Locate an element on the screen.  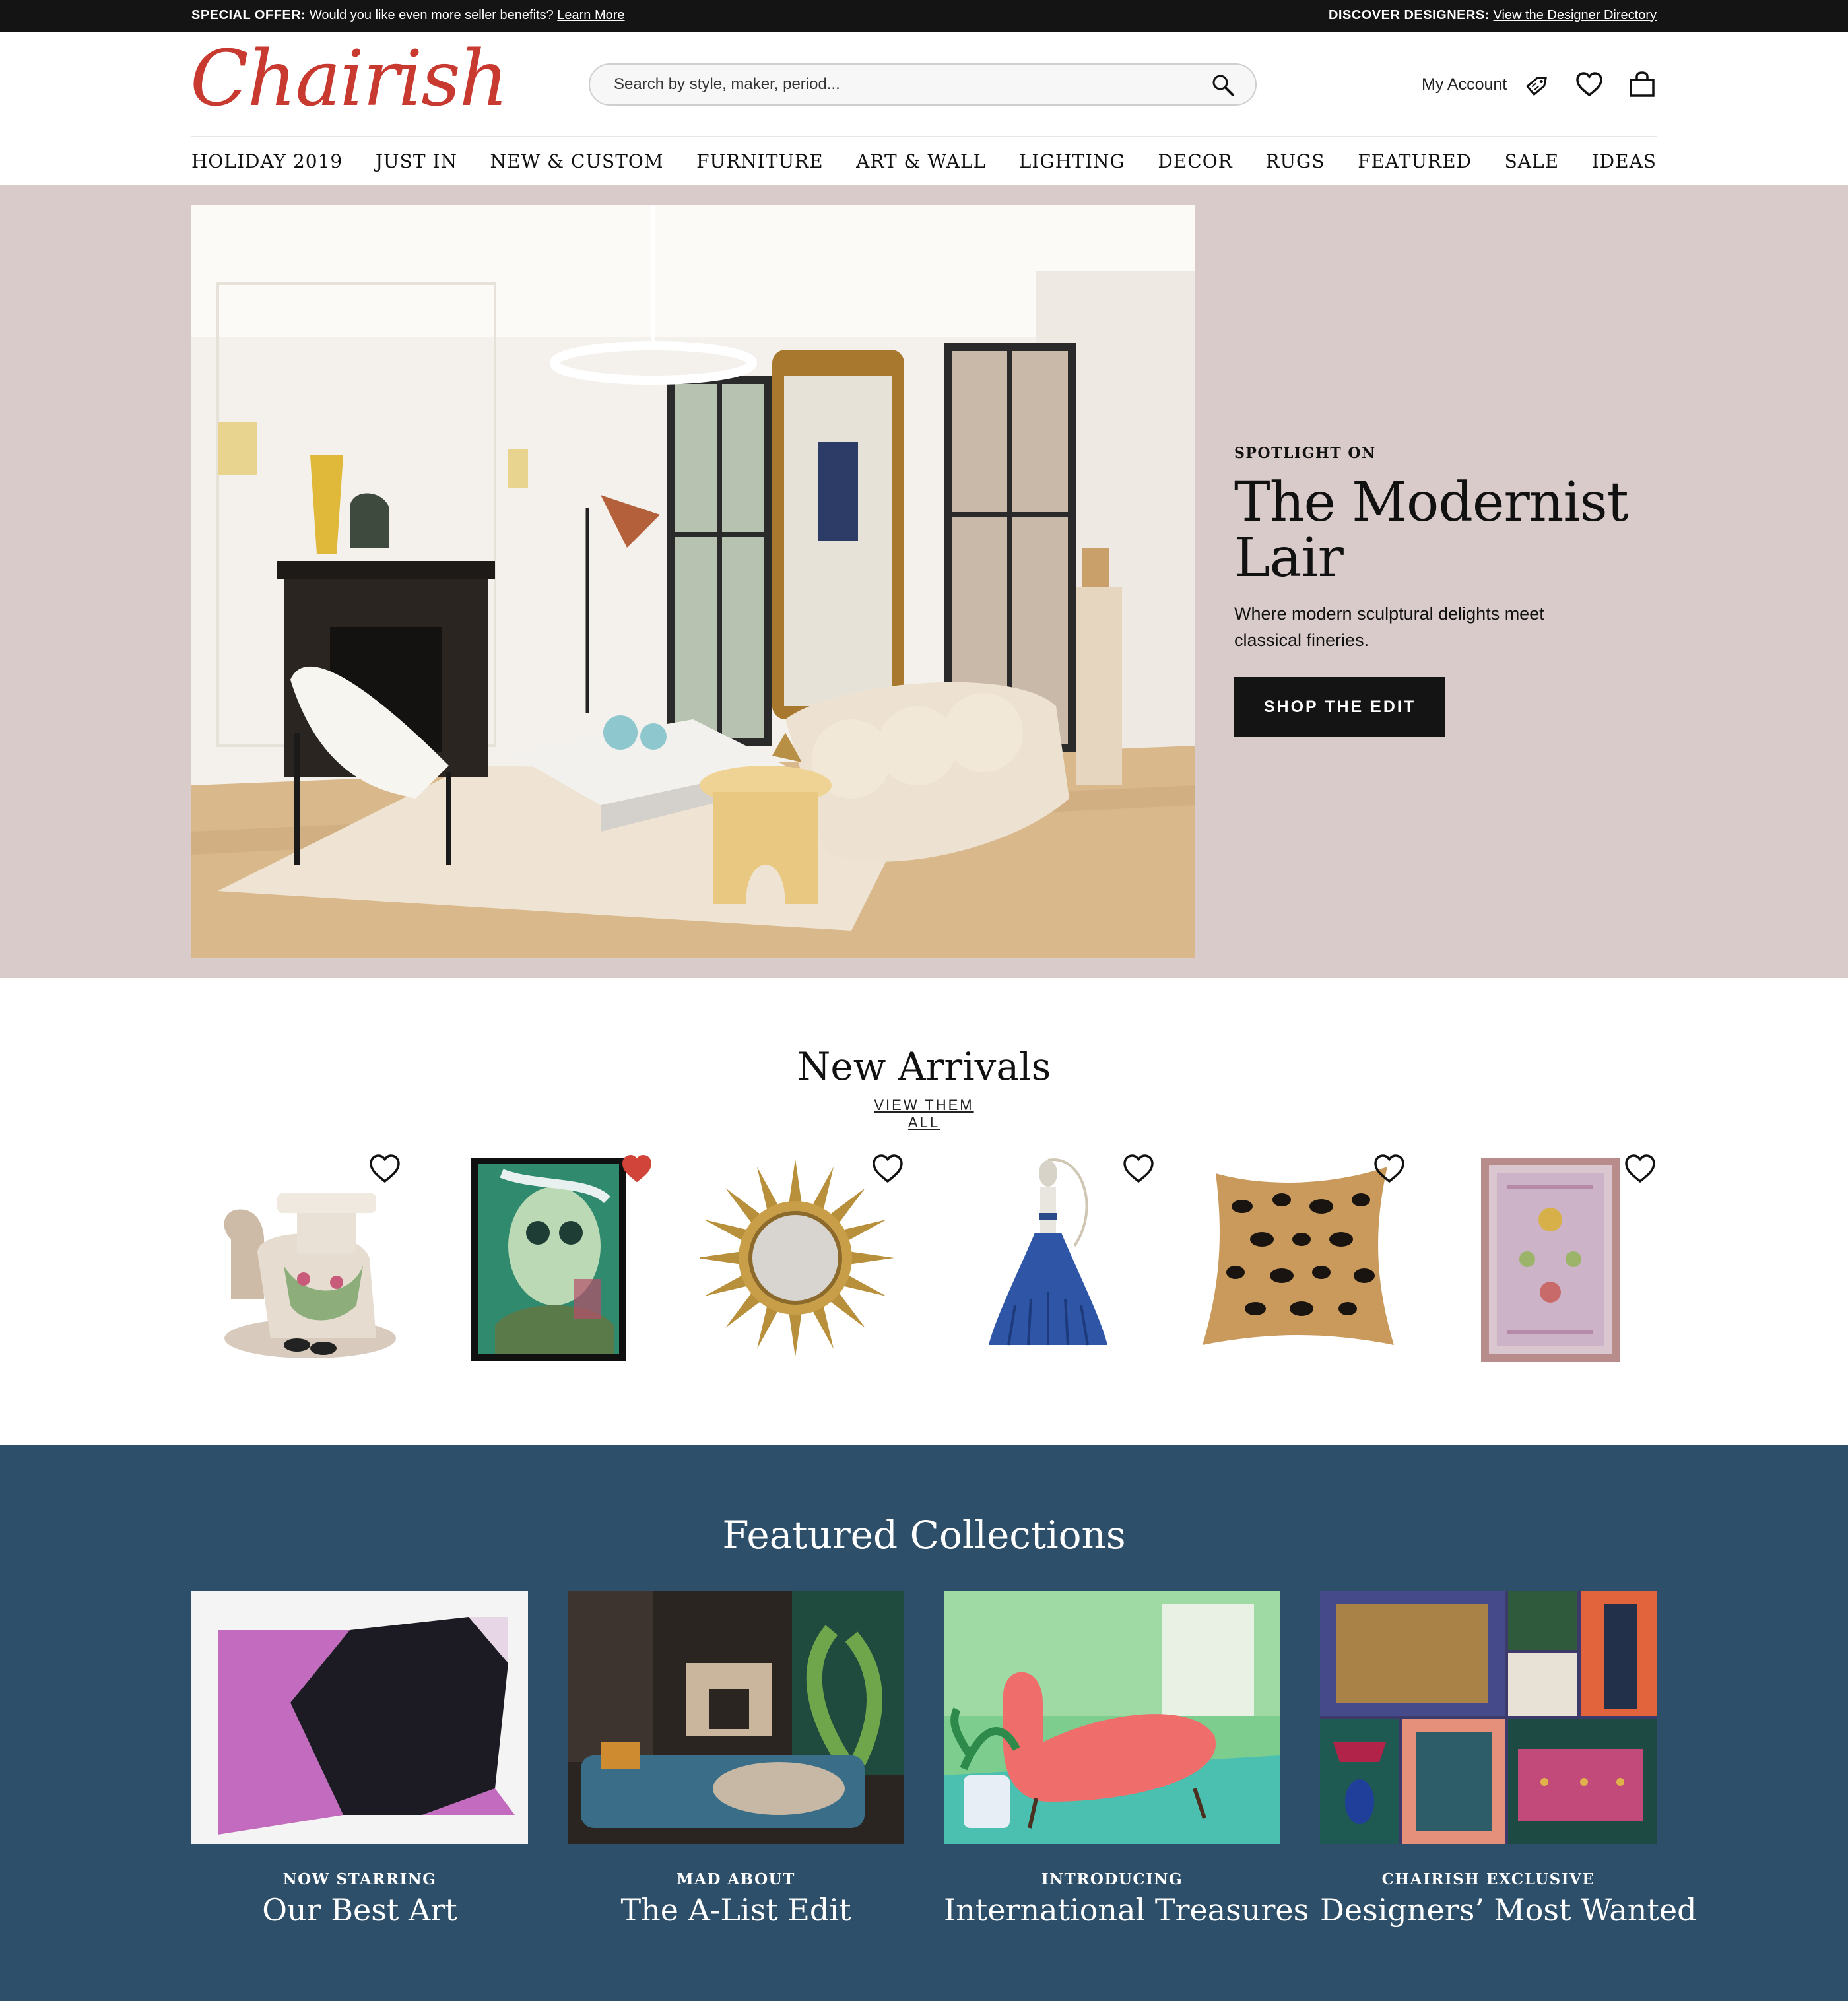
collection-card-international-treasures: INTRODUCING International Treasures is located at coordinates (1126, 1759).